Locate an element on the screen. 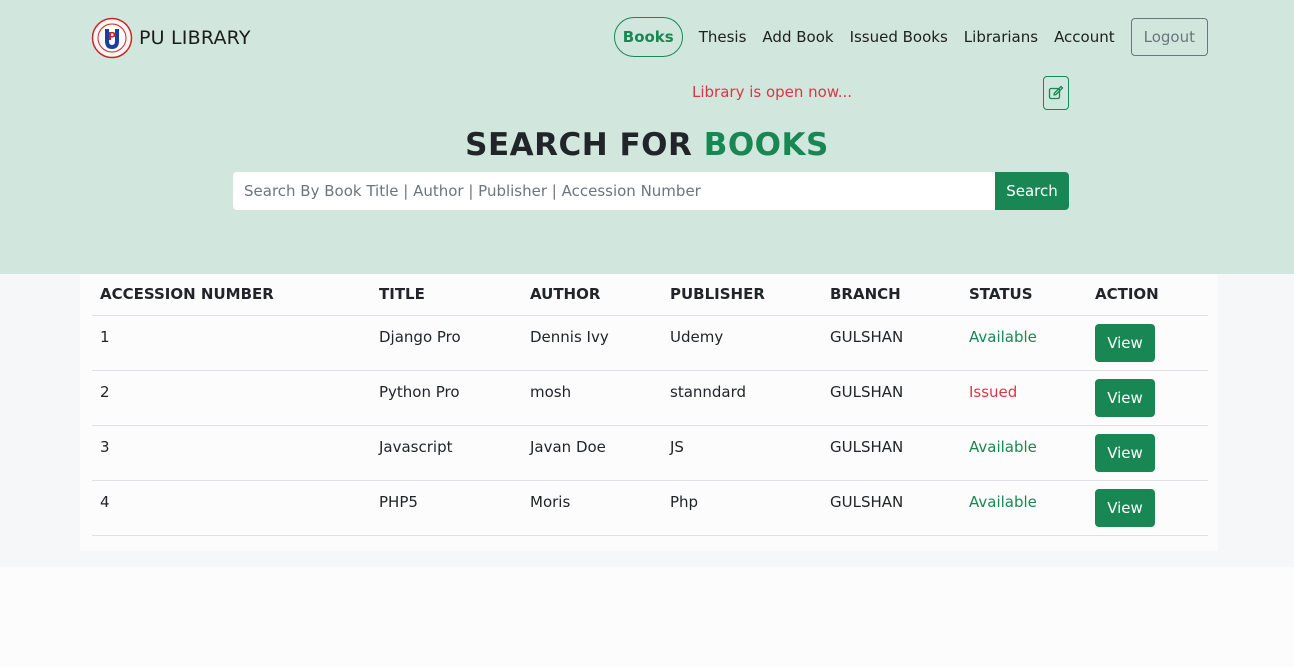 This screenshot has width=1294, height=667. column-header-action: ACTION is located at coordinates (1147, 295).